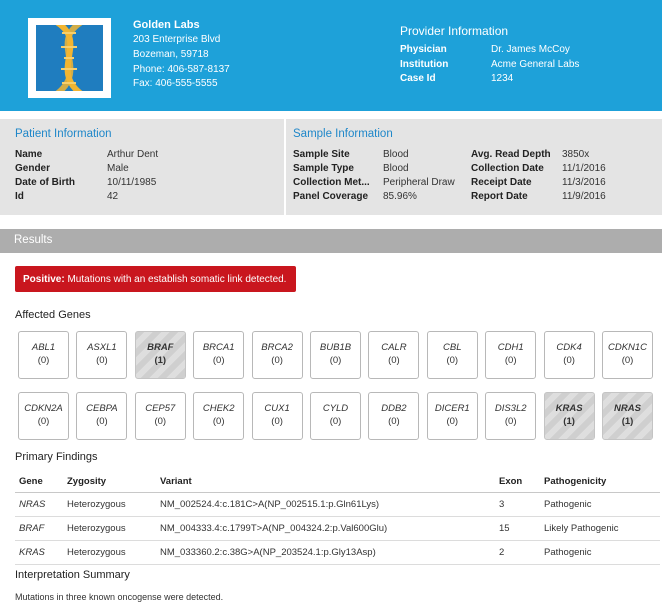 The width and height of the screenshot is (662, 607). I want to click on gene-name: CDKN2A, so click(43, 408).